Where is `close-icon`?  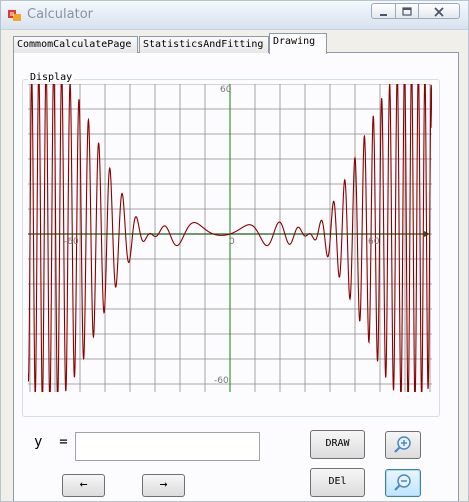
close-icon is located at coordinates (439, 12).